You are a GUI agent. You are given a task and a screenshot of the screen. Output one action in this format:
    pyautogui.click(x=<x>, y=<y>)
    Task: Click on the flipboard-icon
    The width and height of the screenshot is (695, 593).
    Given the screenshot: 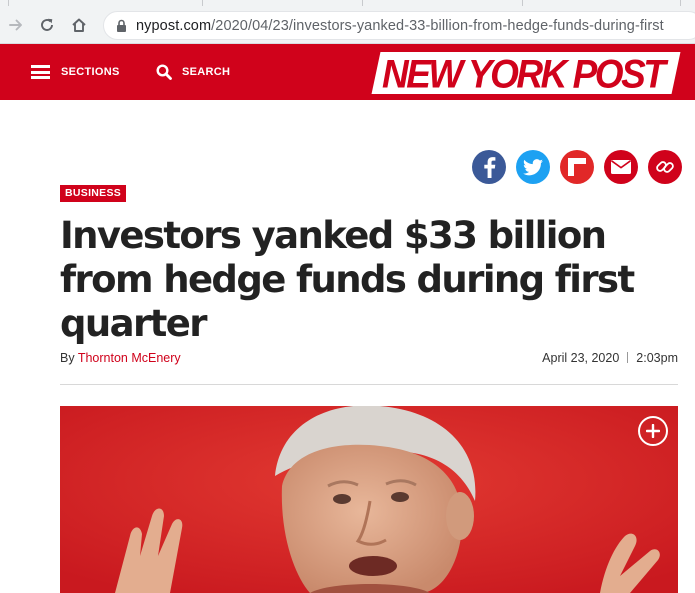 What is the action you would take?
    pyautogui.click(x=577, y=167)
    